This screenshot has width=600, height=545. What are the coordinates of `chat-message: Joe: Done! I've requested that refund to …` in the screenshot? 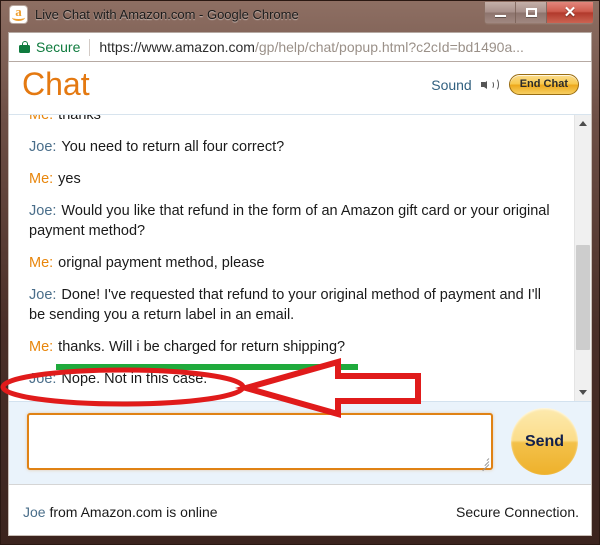 It's located at (292, 305).